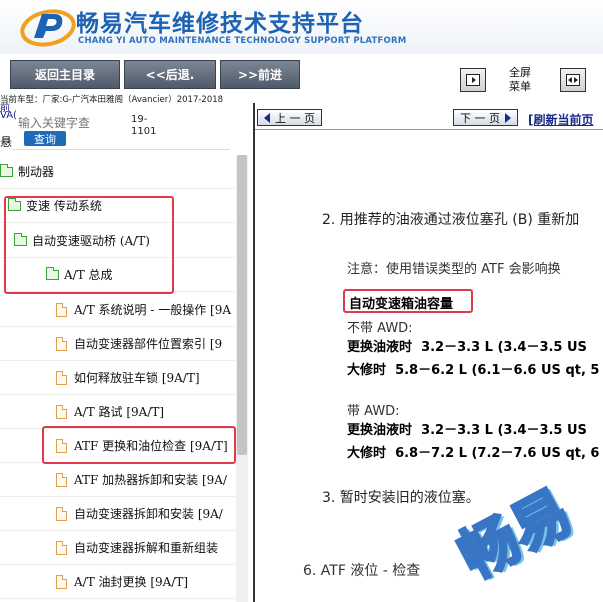  I want to click on fullscreen-button, so click(573, 80).